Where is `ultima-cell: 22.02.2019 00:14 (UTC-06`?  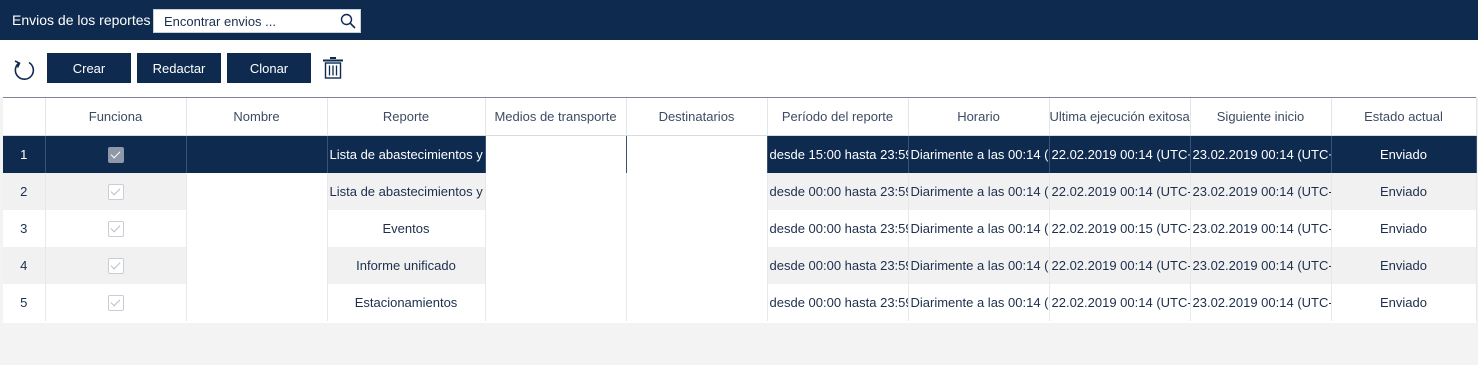 ultima-cell: 22.02.2019 00:14 (UTC-06 is located at coordinates (1120, 191).